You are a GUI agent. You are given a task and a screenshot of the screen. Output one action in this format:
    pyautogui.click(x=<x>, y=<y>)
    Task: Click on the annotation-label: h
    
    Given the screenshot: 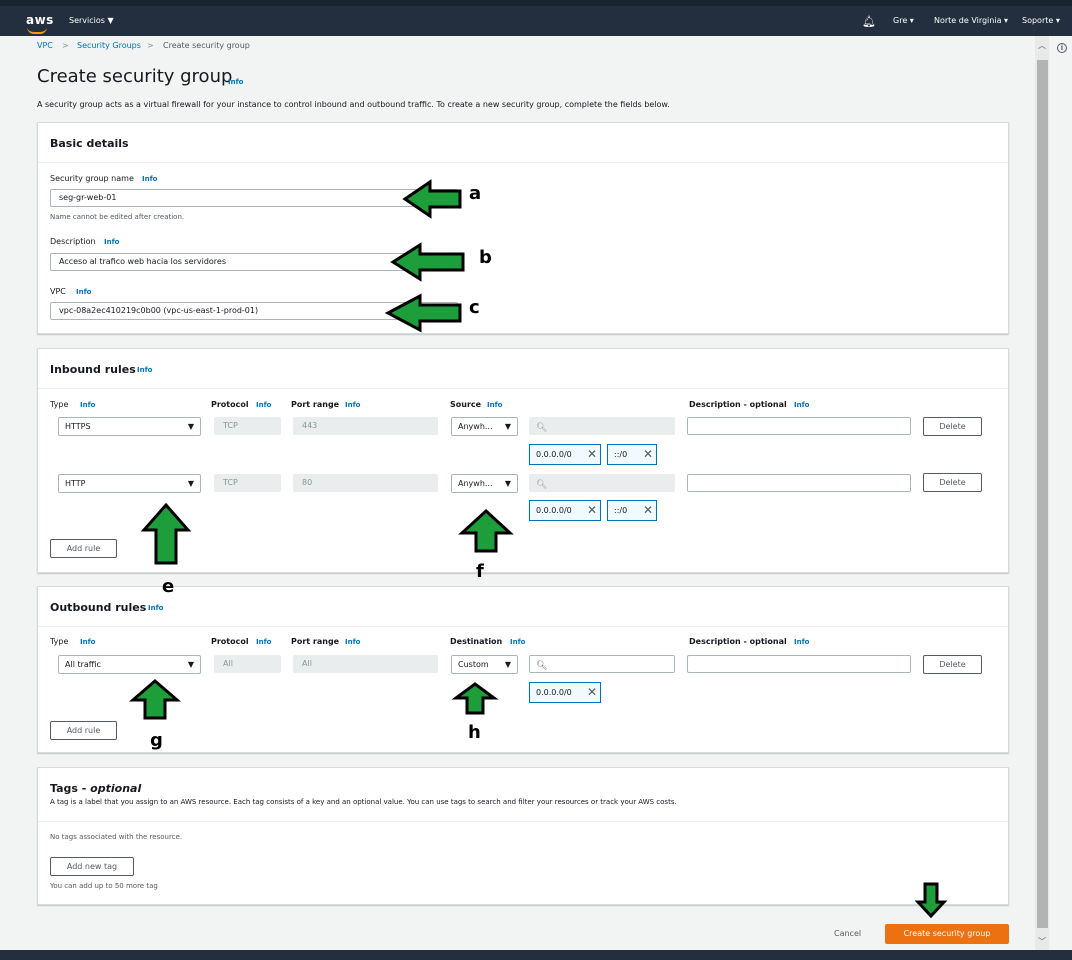 What is the action you would take?
    pyautogui.click(x=474, y=732)
    